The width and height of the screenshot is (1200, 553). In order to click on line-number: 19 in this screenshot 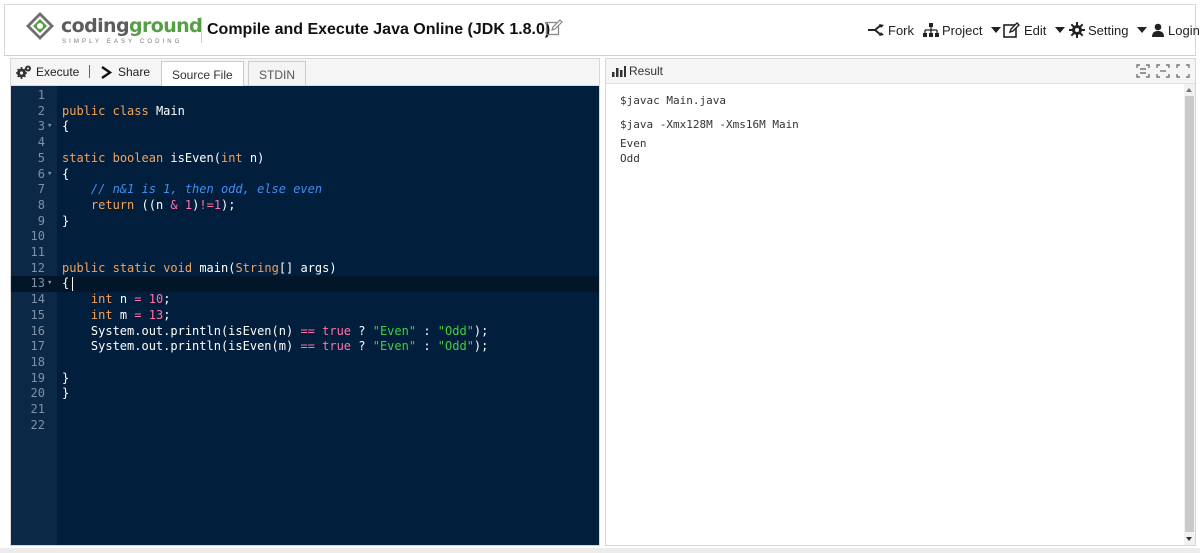, I will do `click(37, 377)`.